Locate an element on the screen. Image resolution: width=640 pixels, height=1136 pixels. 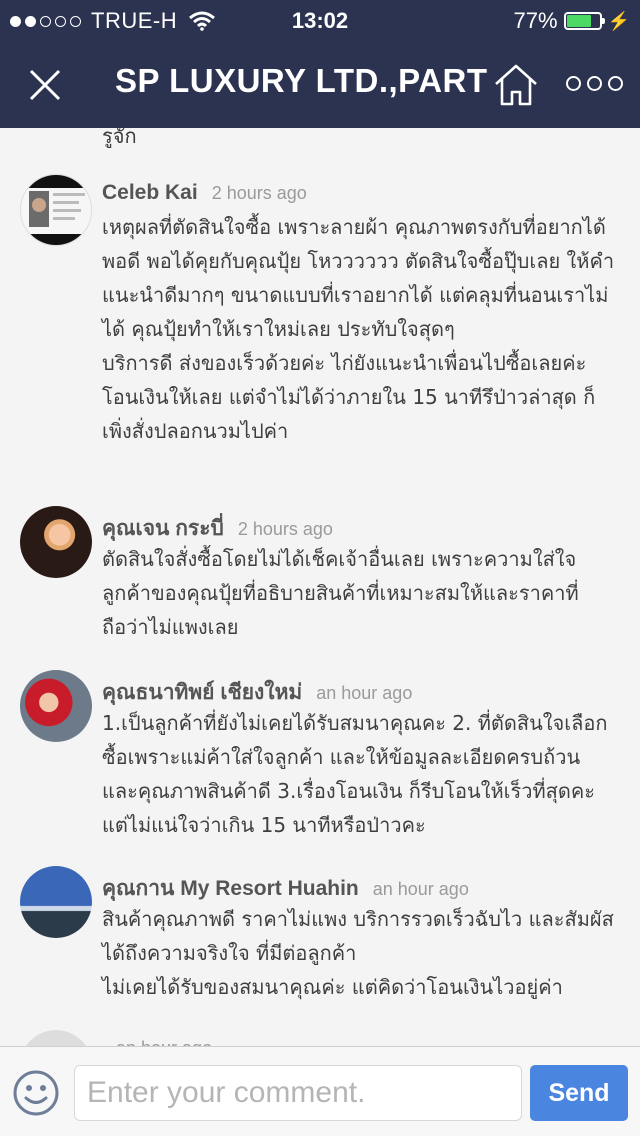
comment-author: คุณเจน กระบี่ 2 hours ago is located at coordinates (217, 528).